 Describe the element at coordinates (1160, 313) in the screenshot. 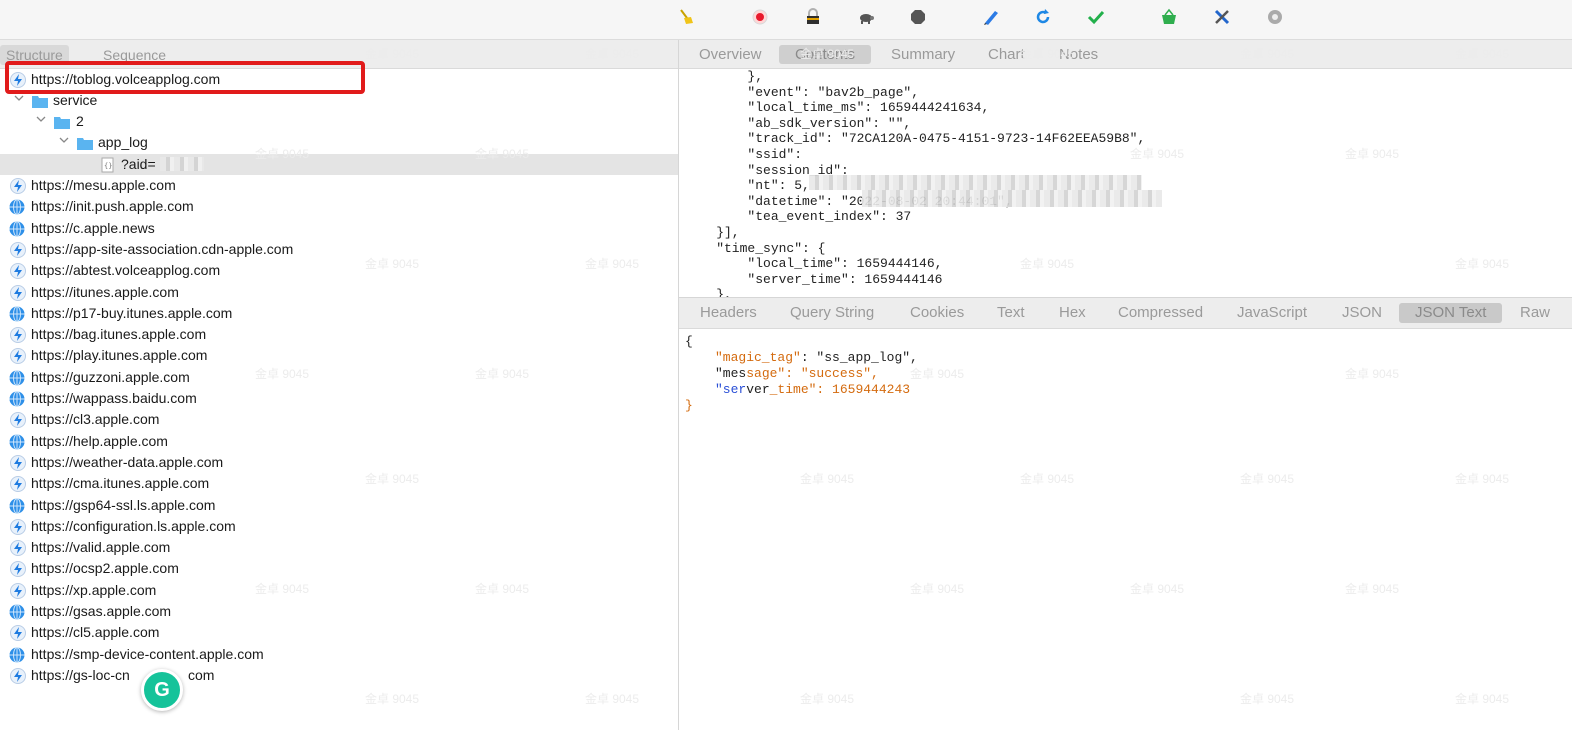

I see `tab-compressed: Compressed` at that location.